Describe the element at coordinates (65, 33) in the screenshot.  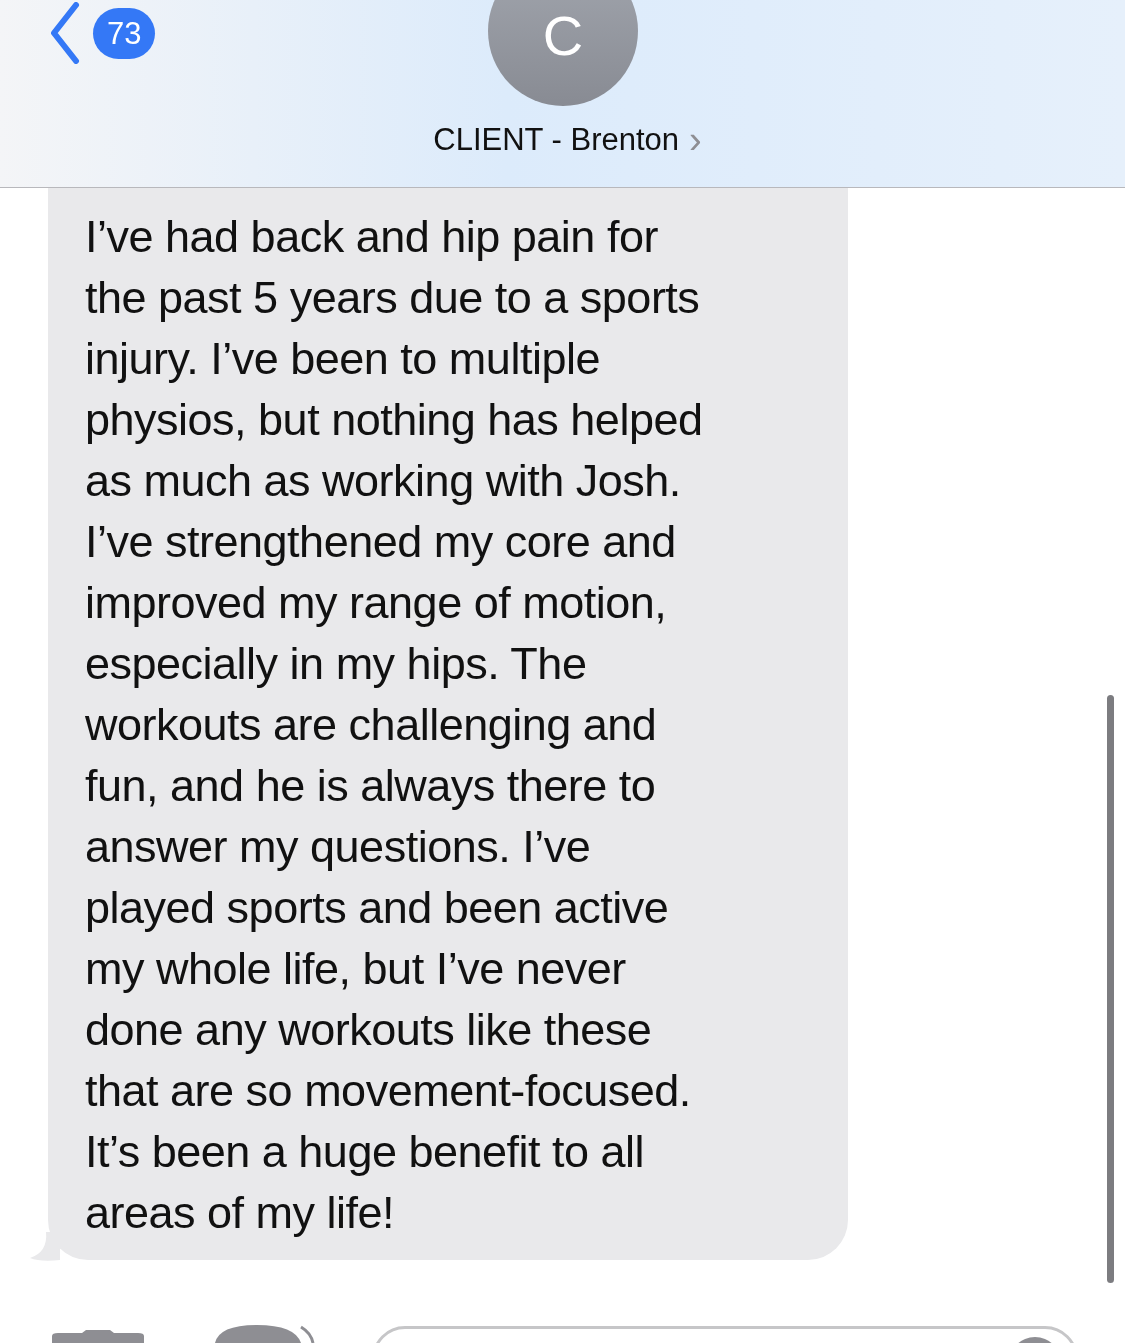
I see `back-icon` at that location.